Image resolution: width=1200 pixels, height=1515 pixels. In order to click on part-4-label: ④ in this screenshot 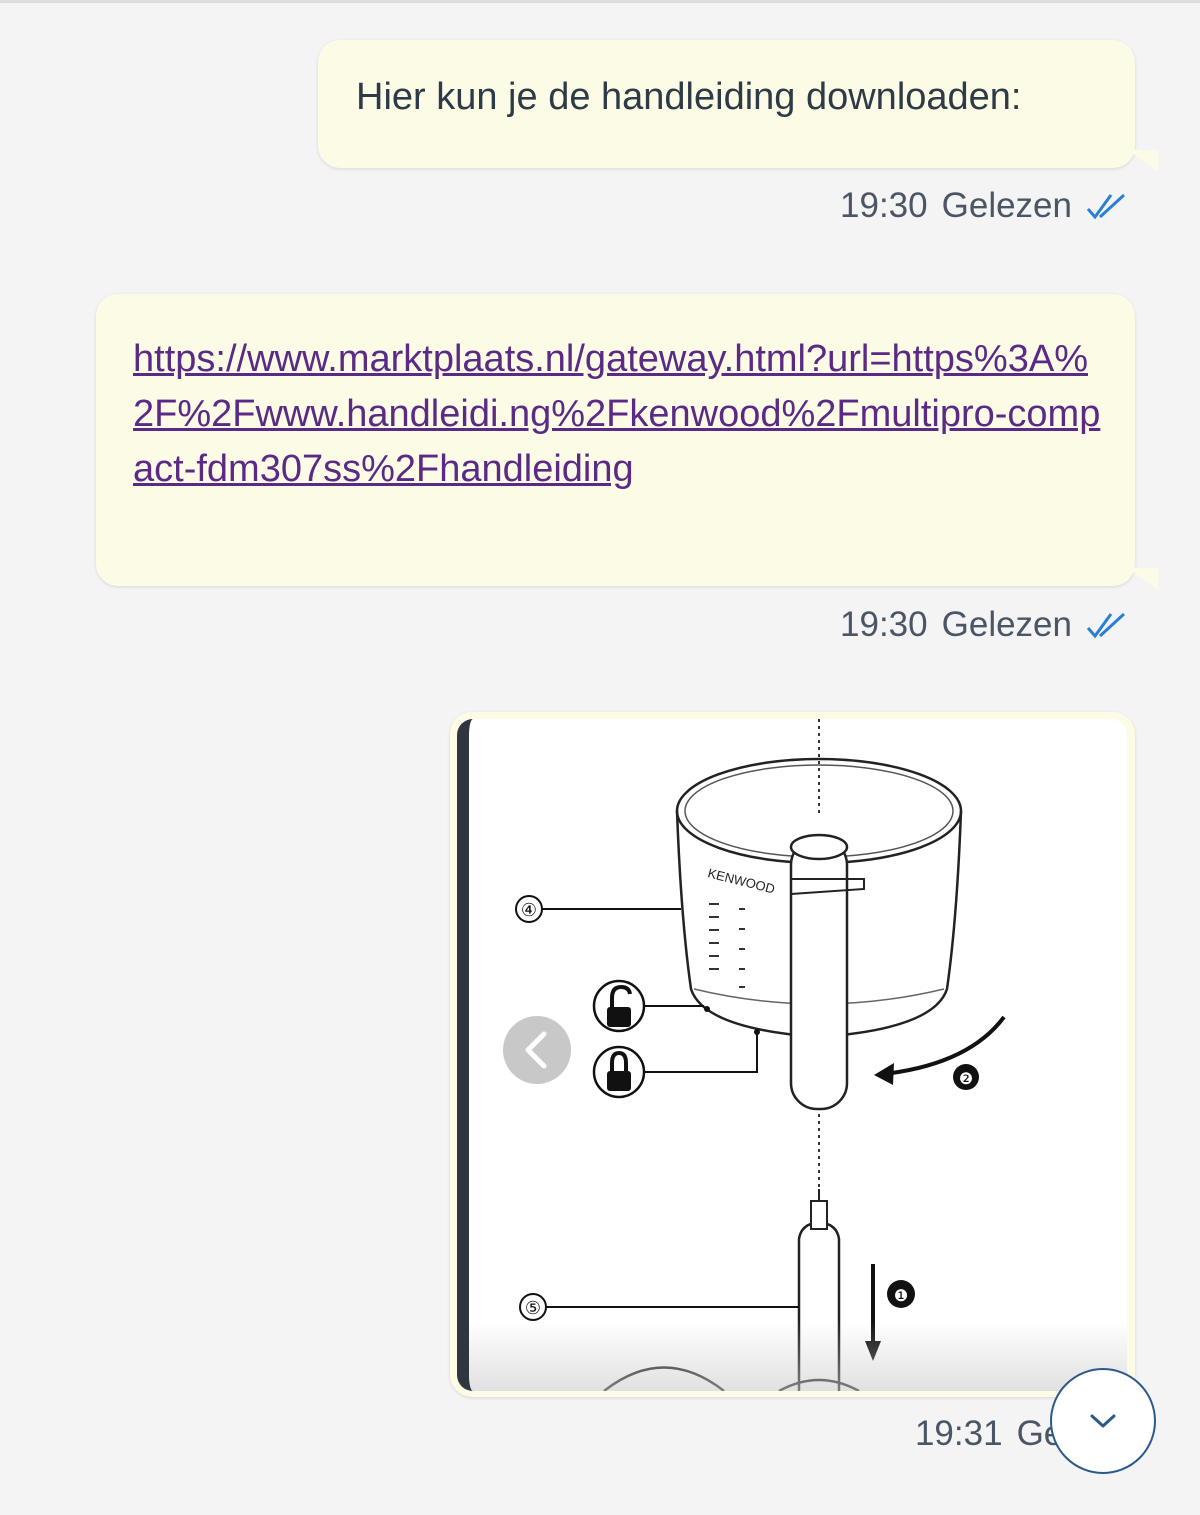, I will do `click(529, 910)`.